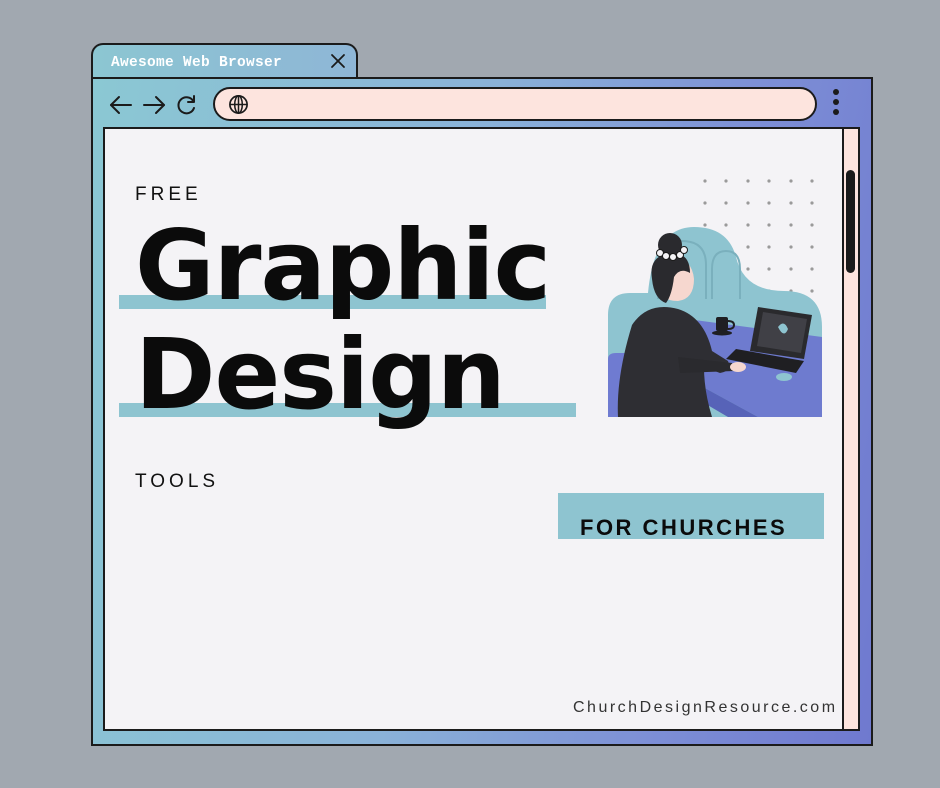 The height and width of the screenshot is (788, 940). Describe the element at coordinates (338, 61) in the screenshot. I see `close-icon` at that location.